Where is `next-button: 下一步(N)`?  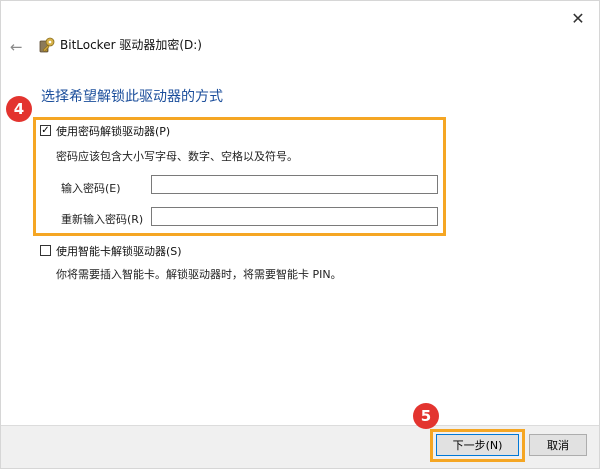
next-button: 下一步(N) is located at coordinates (477, 445).